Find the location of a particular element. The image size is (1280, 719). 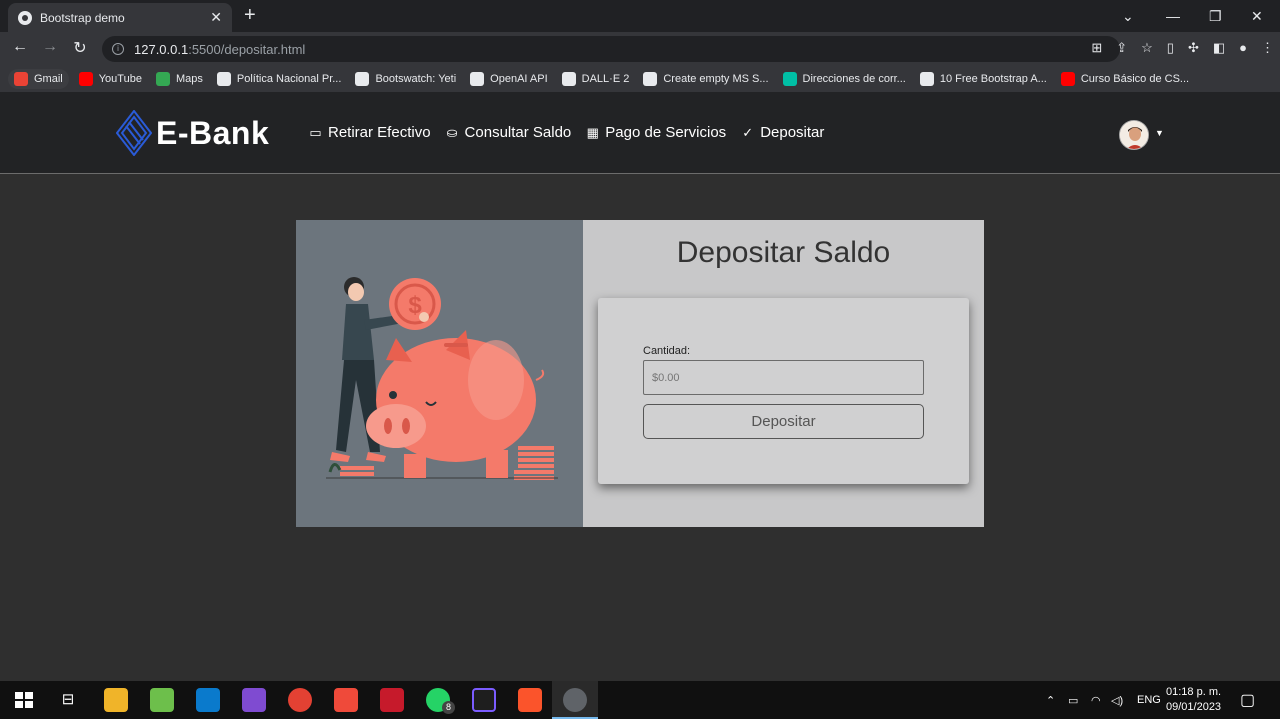

page-title: Depositar Saldo is located at coordinates (783, 252).